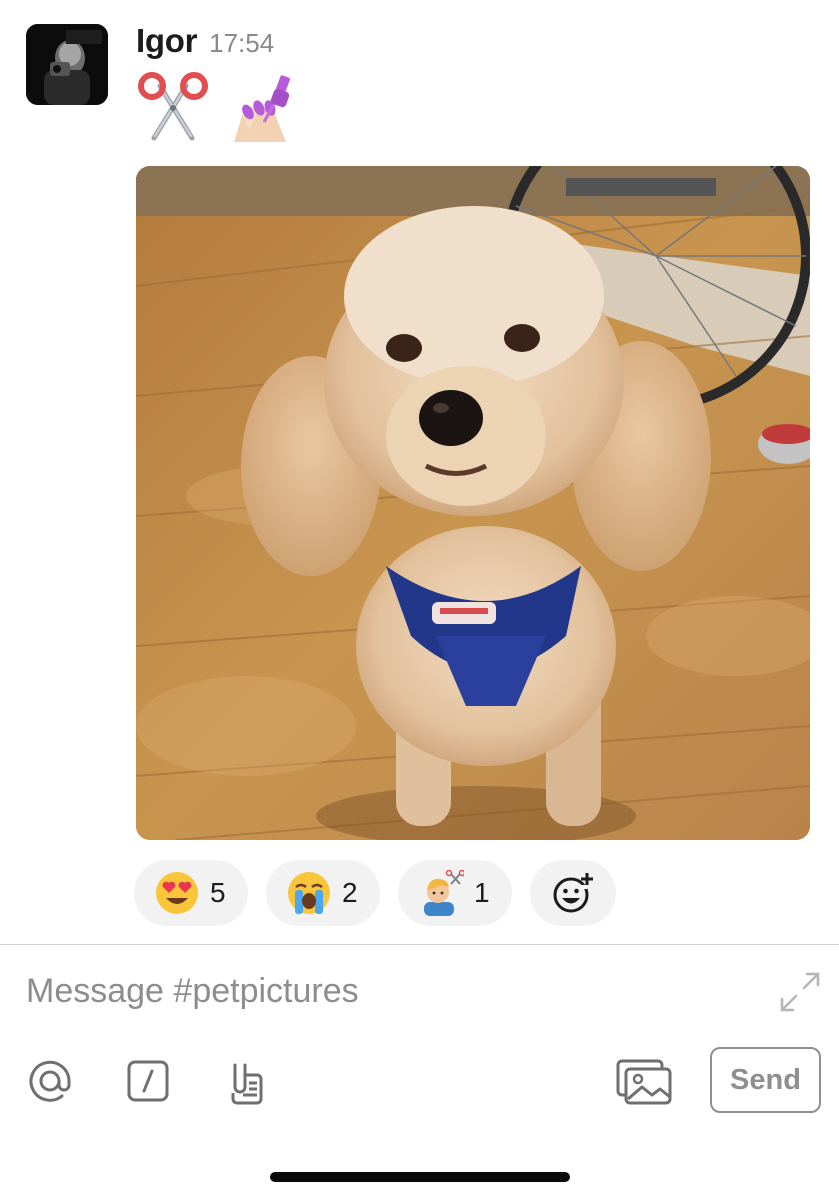 This screenshot has height=1200, width=839. I want to click on nail-polish-emoji, so click(262, 108).